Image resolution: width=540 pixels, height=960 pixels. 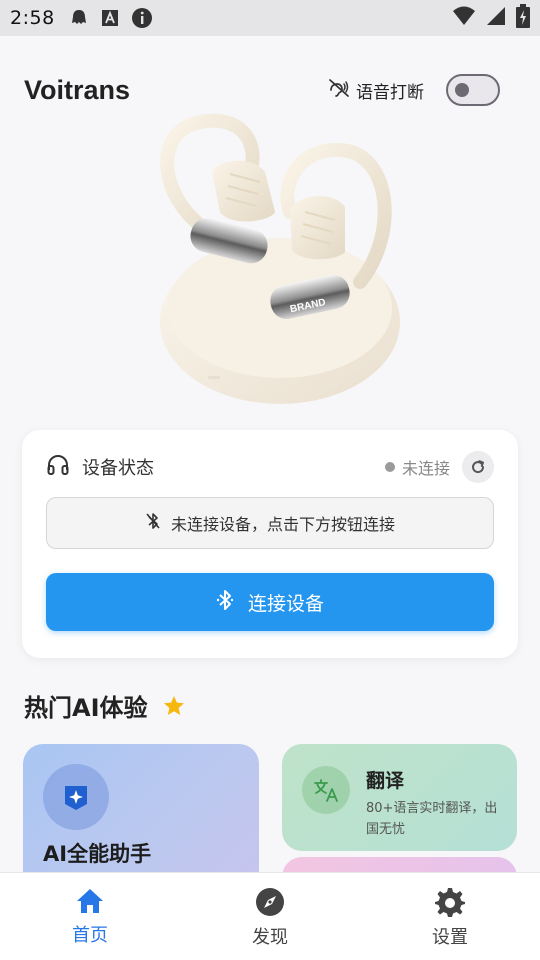 I want to click on bluetooth-icon, so click(x=225, y=602).